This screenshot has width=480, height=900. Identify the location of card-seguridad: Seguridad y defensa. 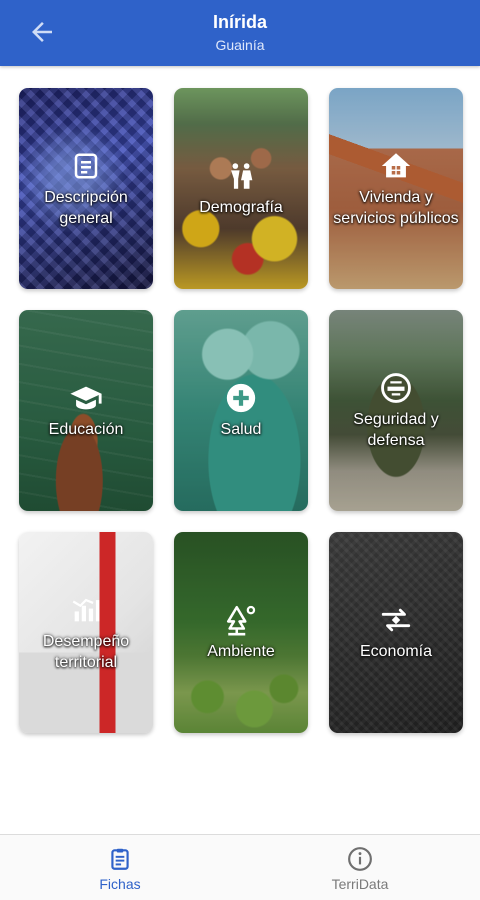
(396, 410).